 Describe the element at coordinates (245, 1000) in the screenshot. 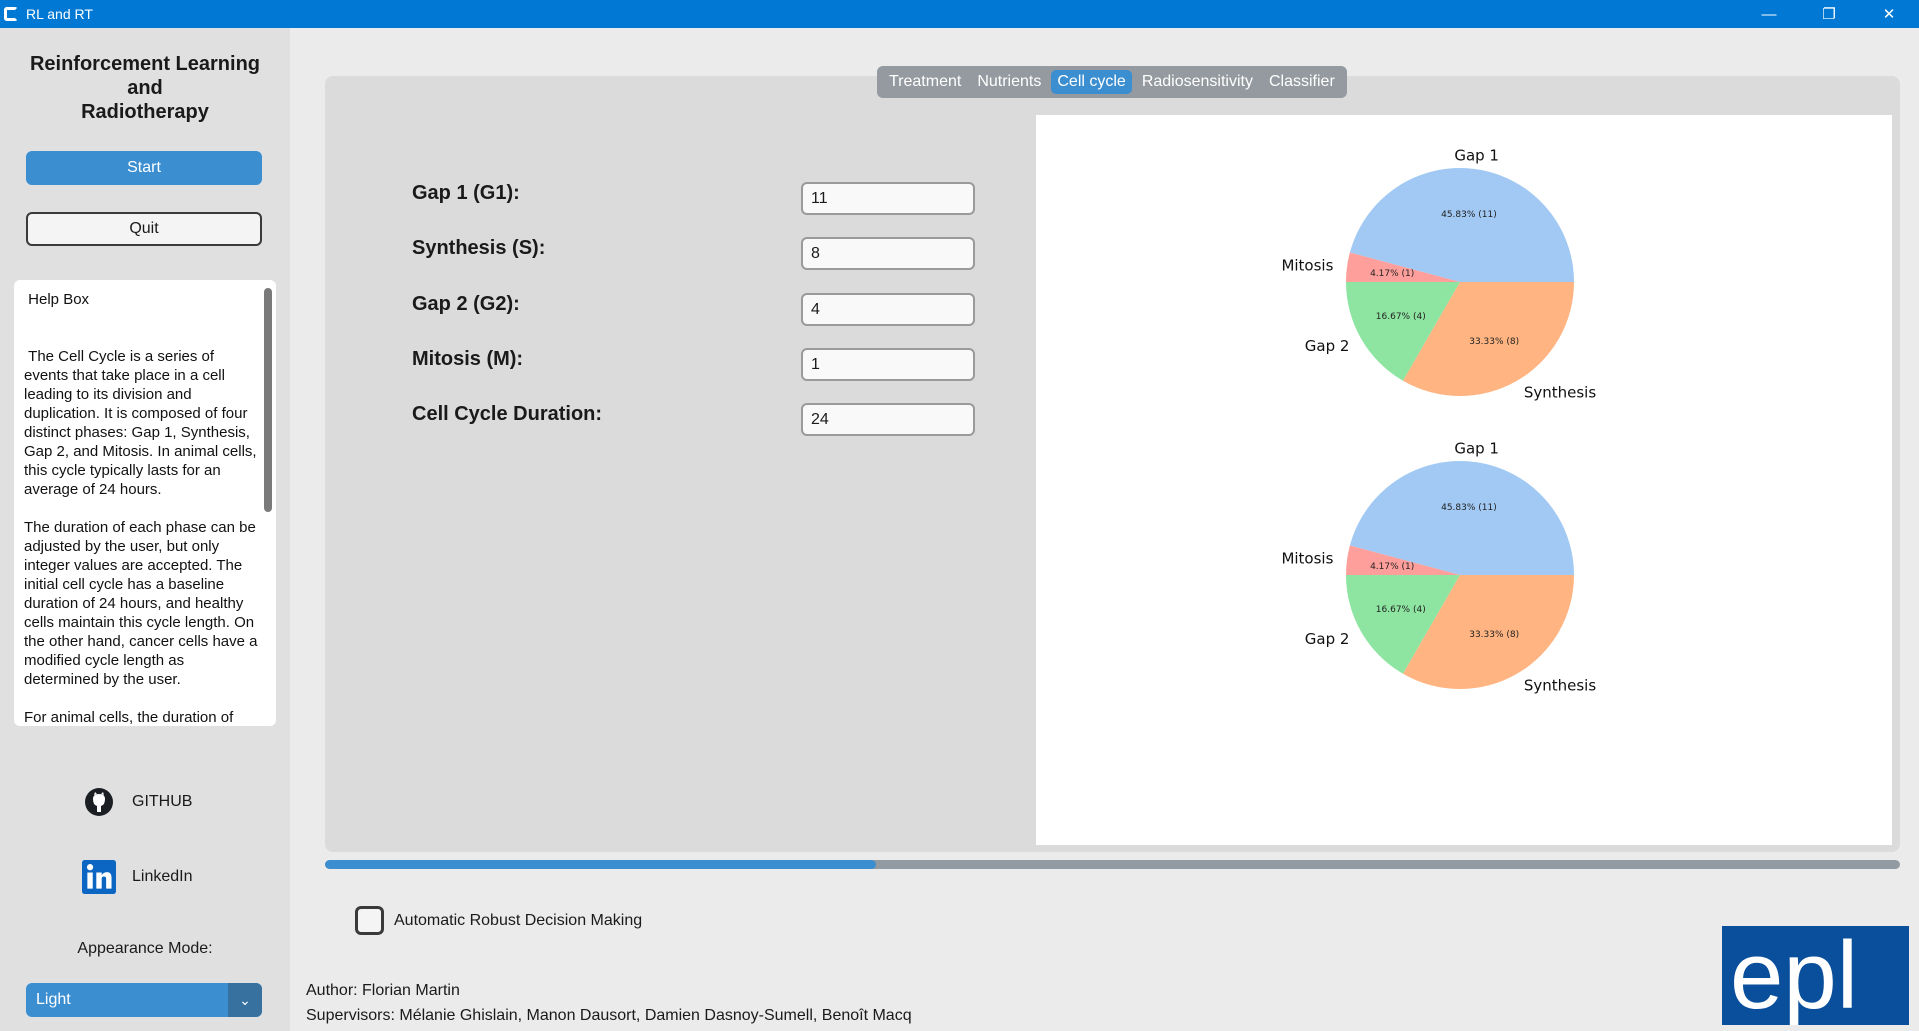

I see `chevron-down-icon: ⌄` at that location.